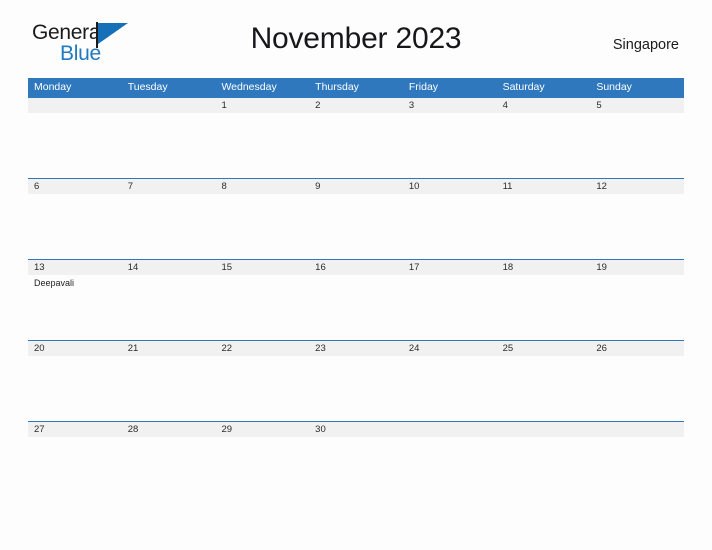 The width and height of the screenshot is (712, 550). What do you see at coordinates (54, 283) in the screenshot?
I see `day-event: Deepavali` at bounding box center [54, 283].